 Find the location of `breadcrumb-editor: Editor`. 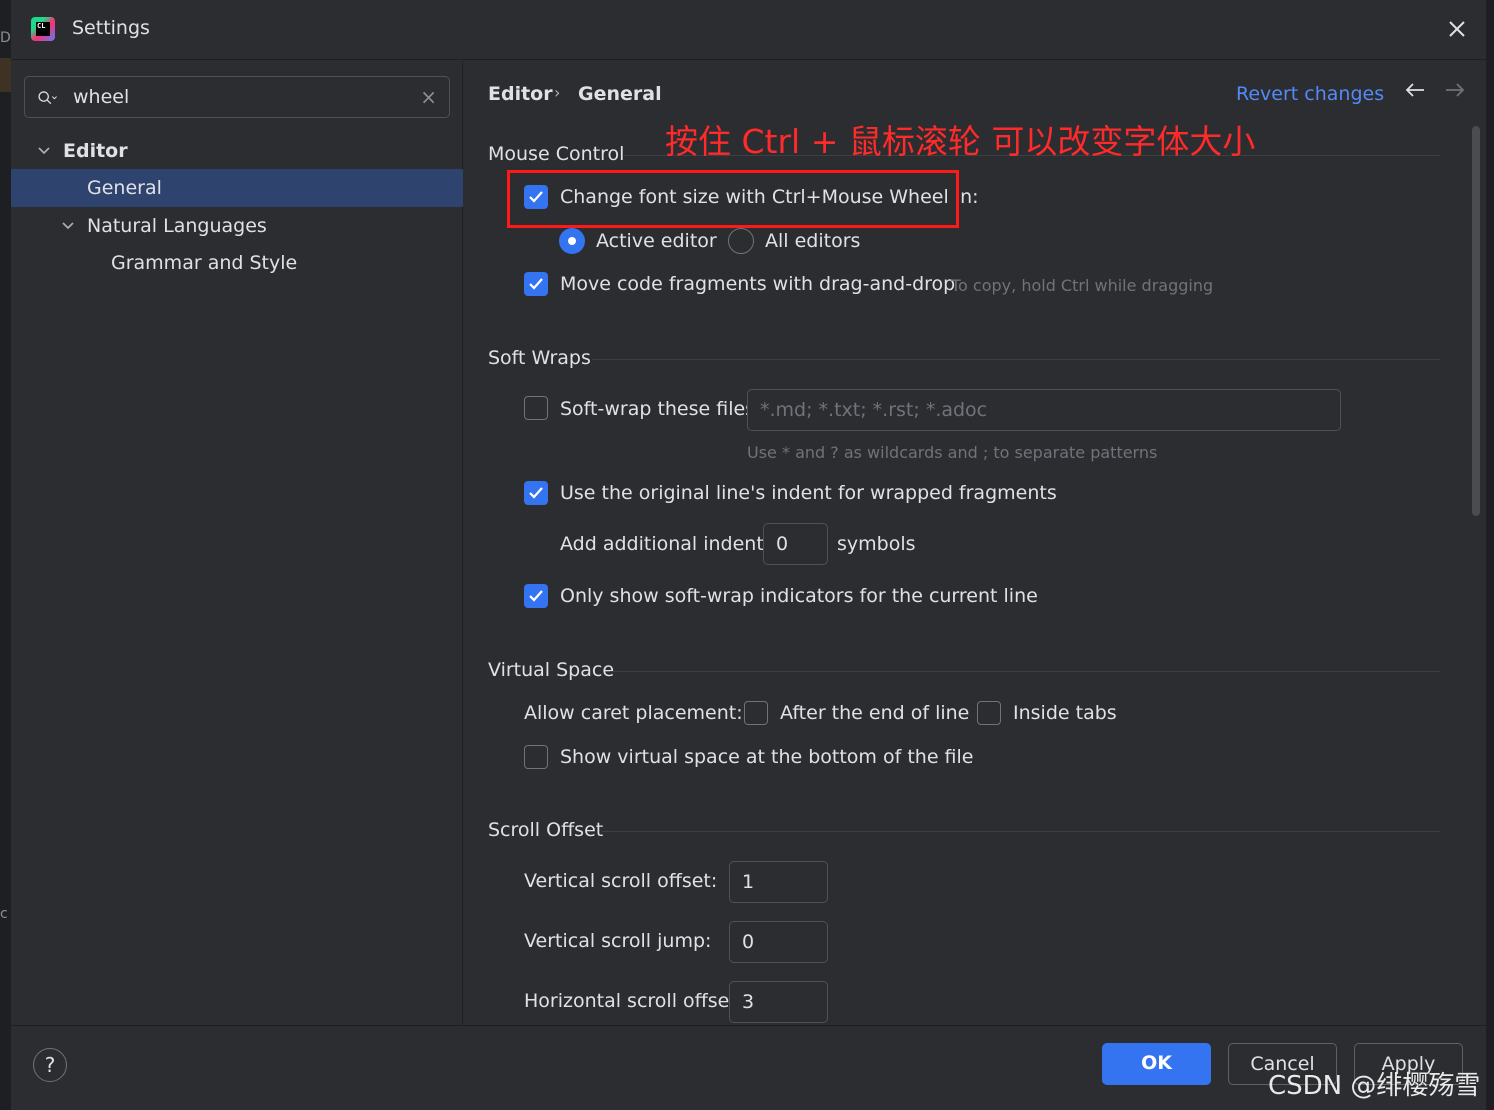

breadcrumb-editor: Editor is located at coordinates (520, 94).